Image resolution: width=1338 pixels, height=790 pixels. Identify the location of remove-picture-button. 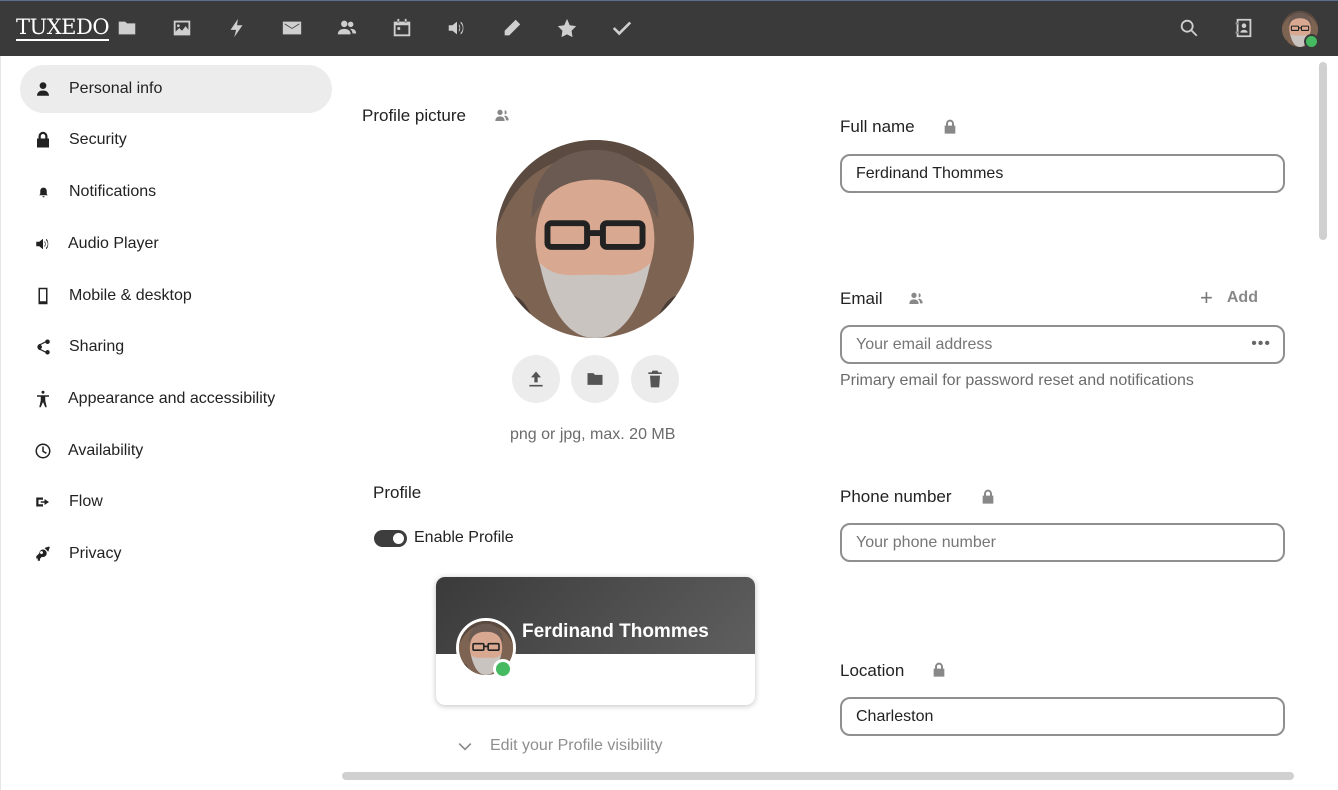
(655, 379).